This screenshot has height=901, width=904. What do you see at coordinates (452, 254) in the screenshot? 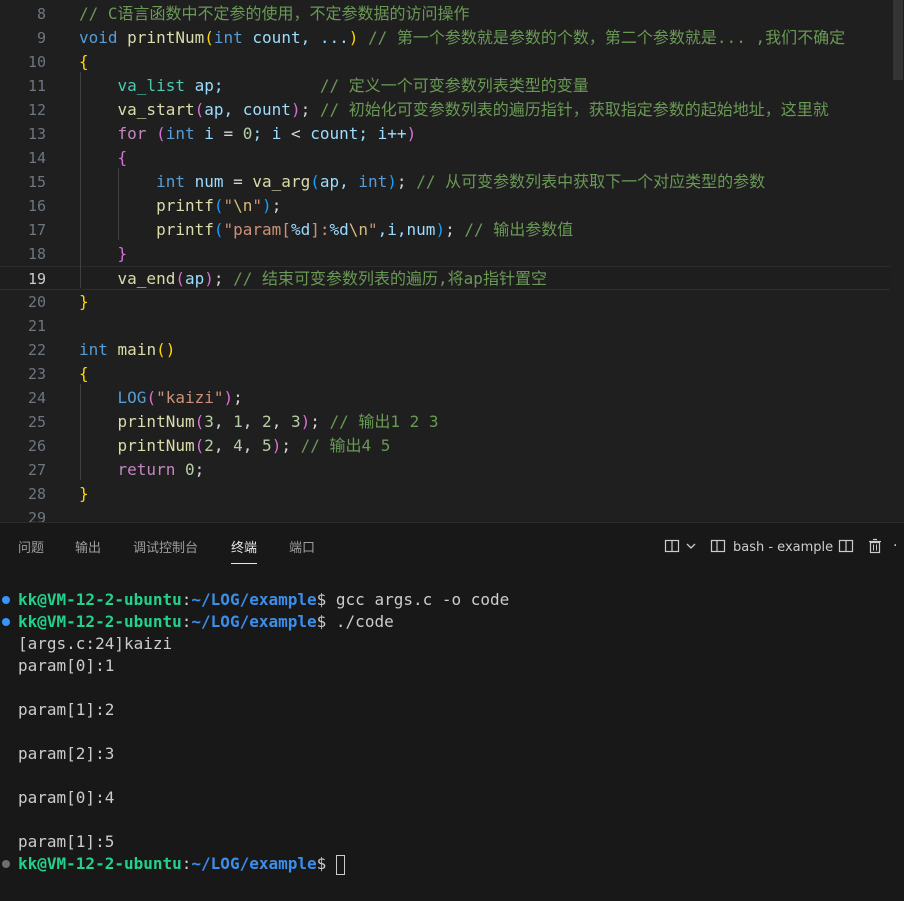
I see `code-line: 18 }` at bounding box center [452, 254].